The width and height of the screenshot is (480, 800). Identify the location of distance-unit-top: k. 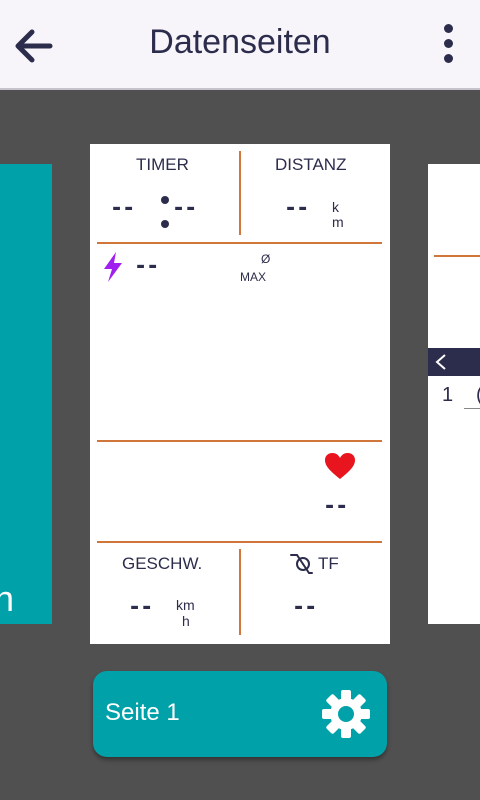
(335, 207).